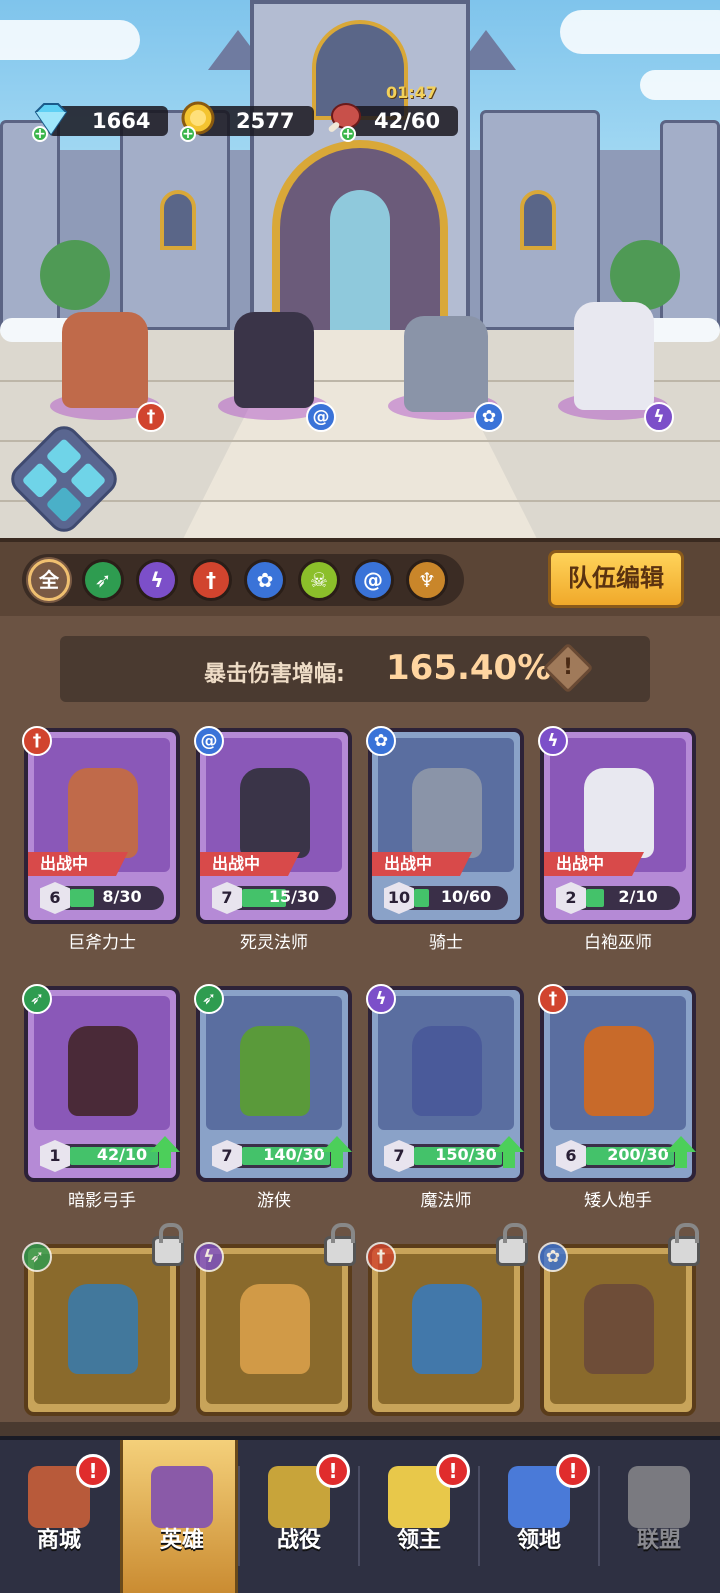 The image size is (720, 1593). Describe the element at coordinates (121, 121) in the screenshot. I see `gems-value: 1664` at that location.